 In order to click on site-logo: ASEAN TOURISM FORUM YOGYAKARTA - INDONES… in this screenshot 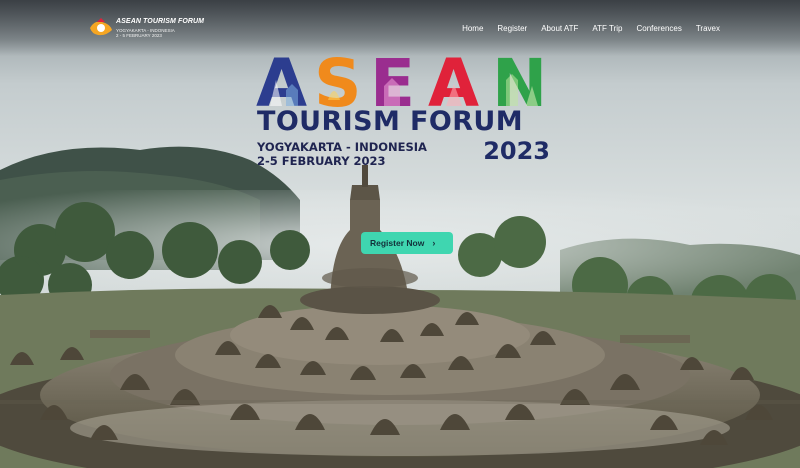, I will do `click(145, 28)`.